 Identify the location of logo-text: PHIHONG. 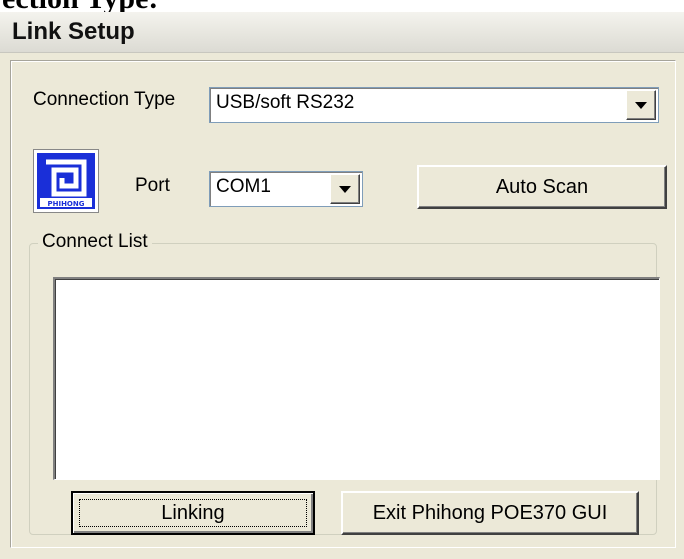
(65, 204).